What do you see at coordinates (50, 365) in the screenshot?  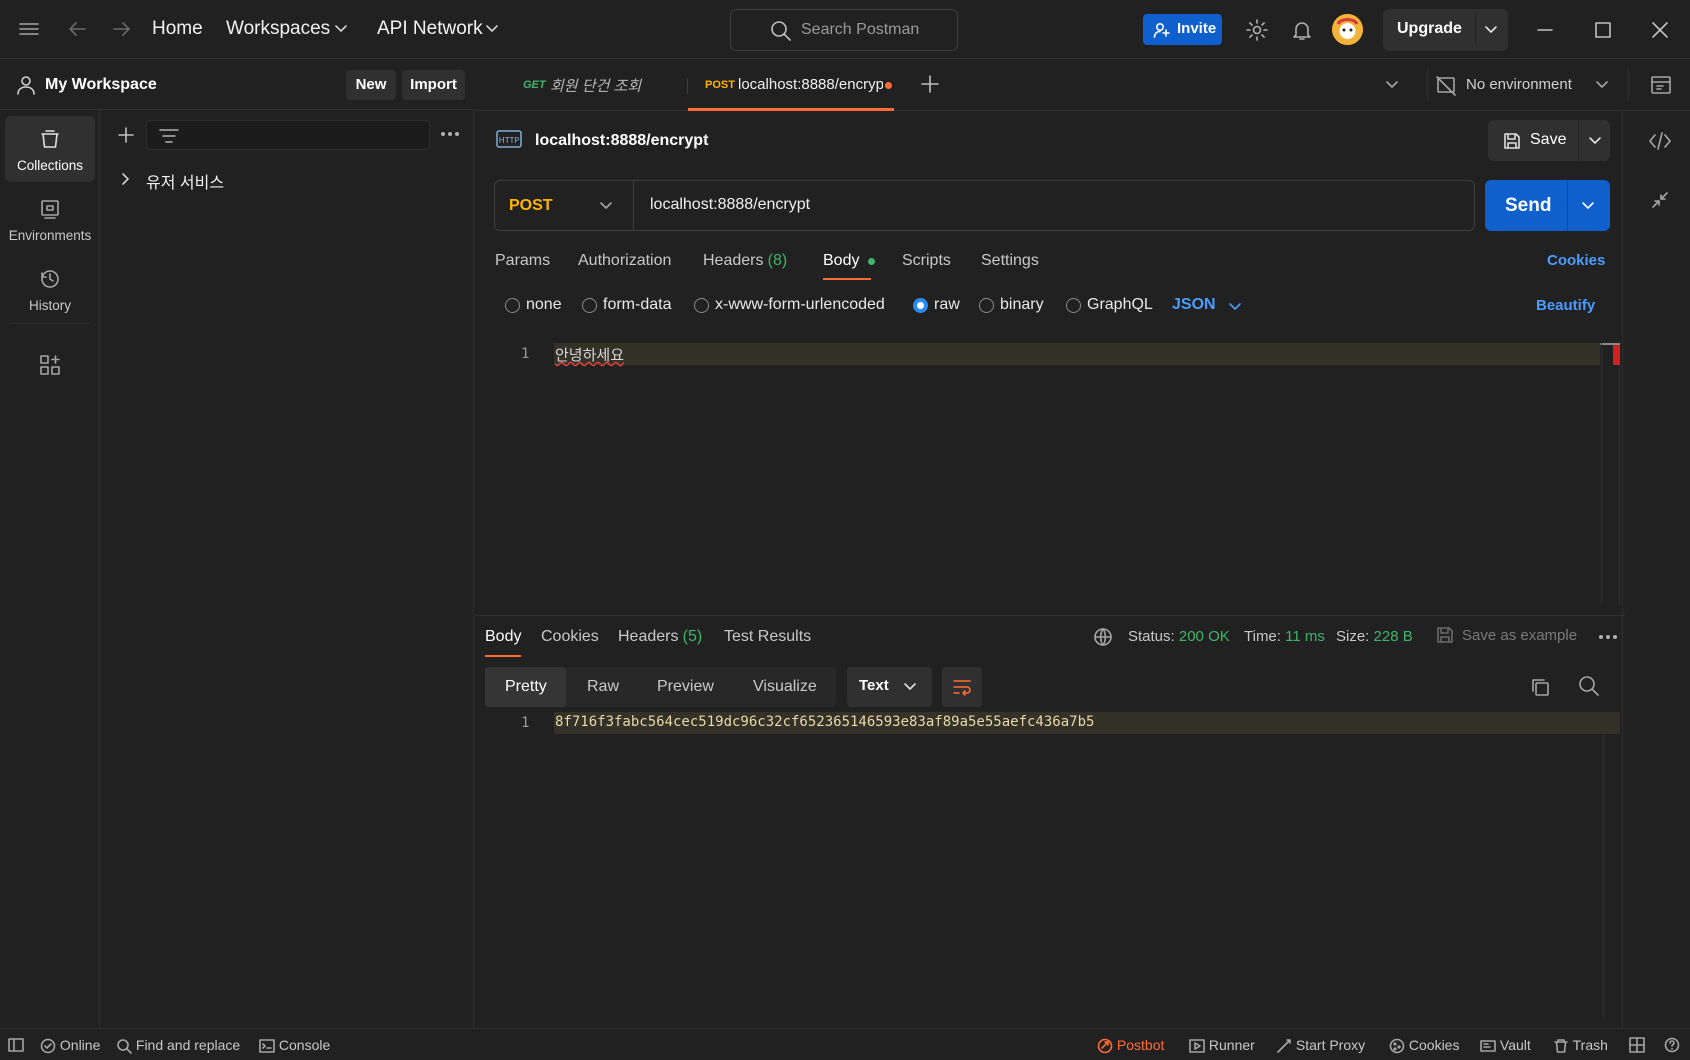 I see `apps-grid-icon` at bounding box center [50, 365].